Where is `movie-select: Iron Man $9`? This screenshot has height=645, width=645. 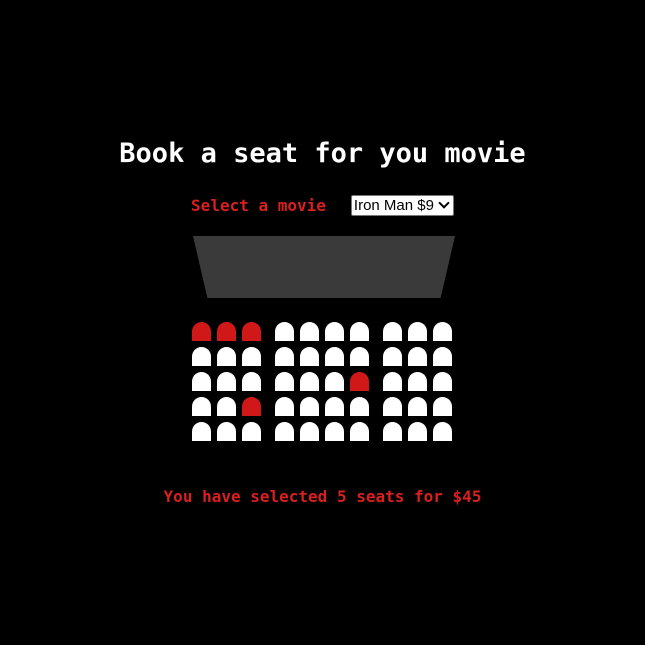
movie-select: Iron Man $9 is located at coordinates (402, 205).